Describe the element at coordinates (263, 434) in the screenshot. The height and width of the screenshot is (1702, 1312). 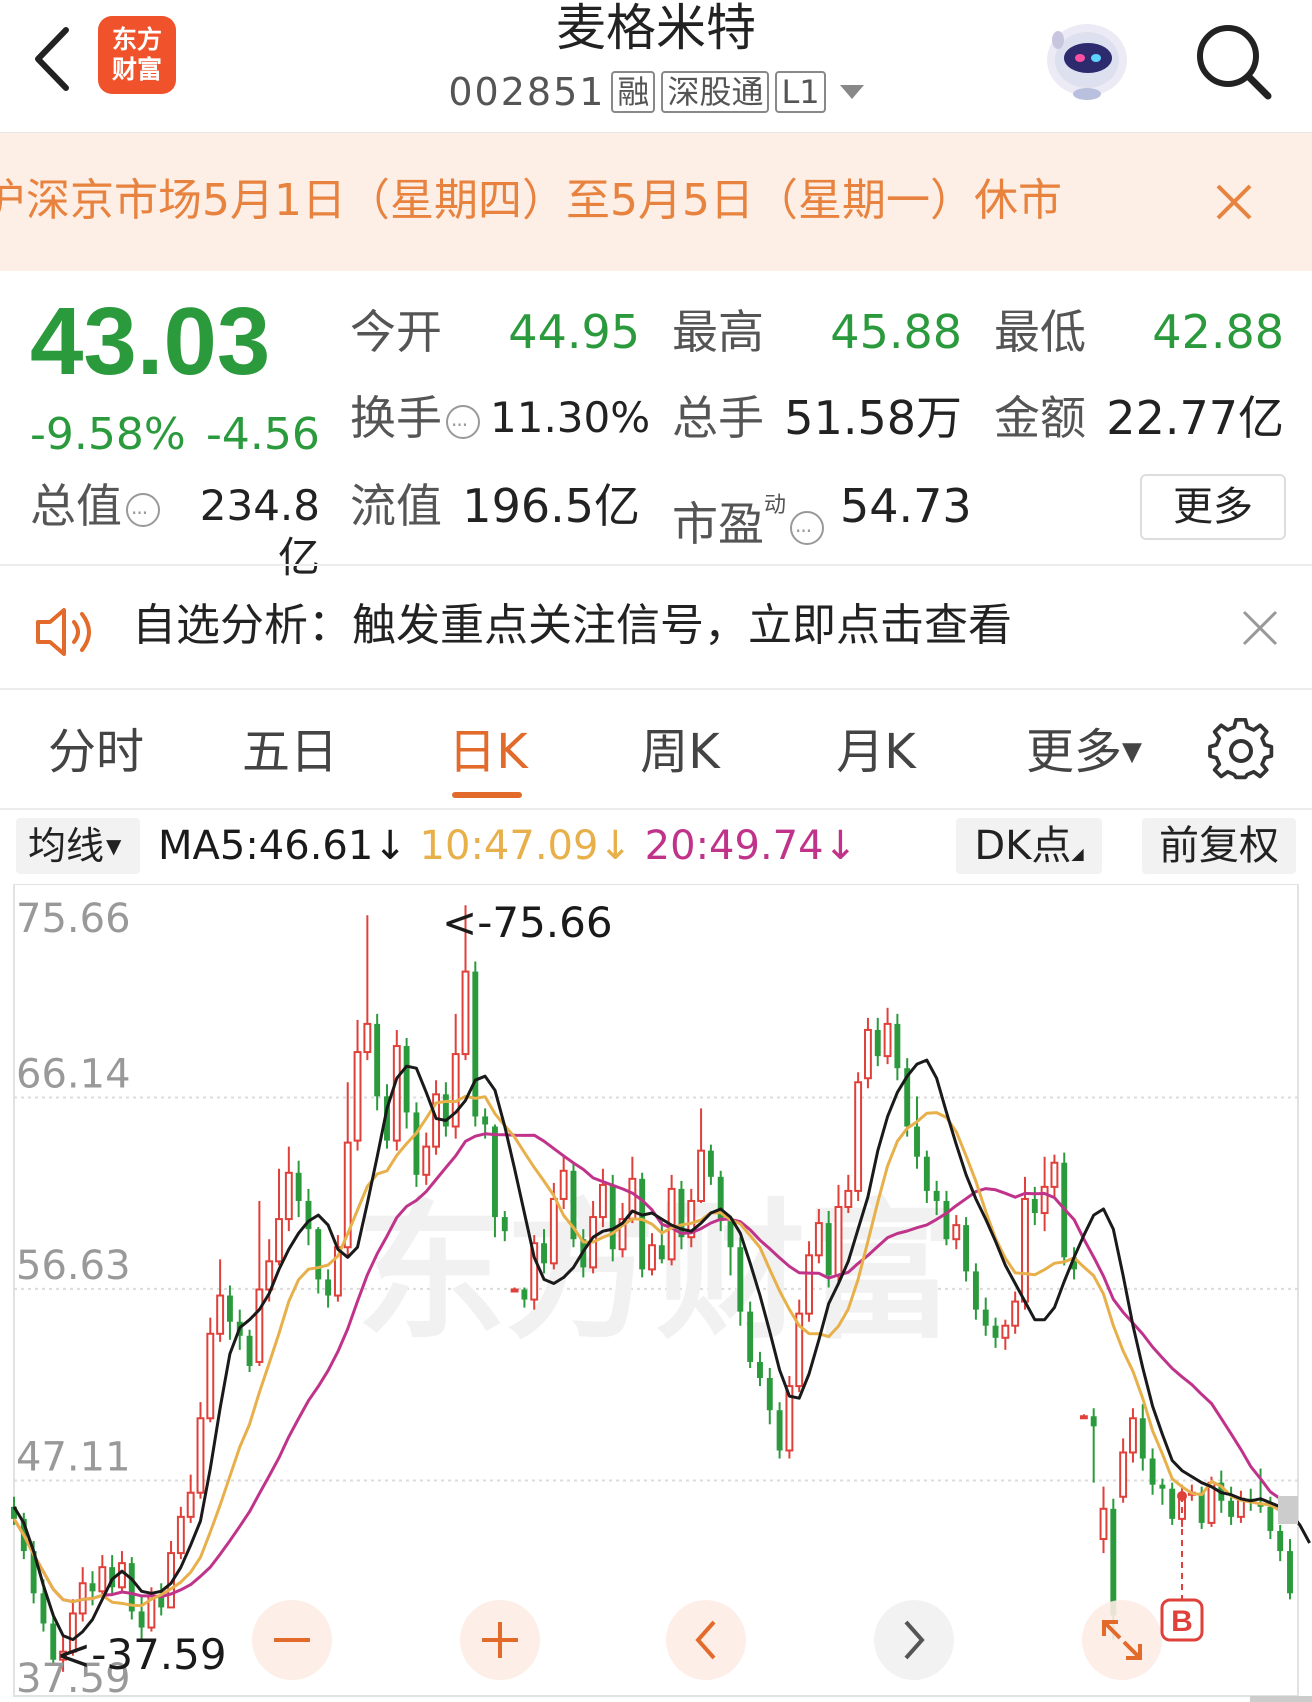
I see `change-value: -4.56` at that location.